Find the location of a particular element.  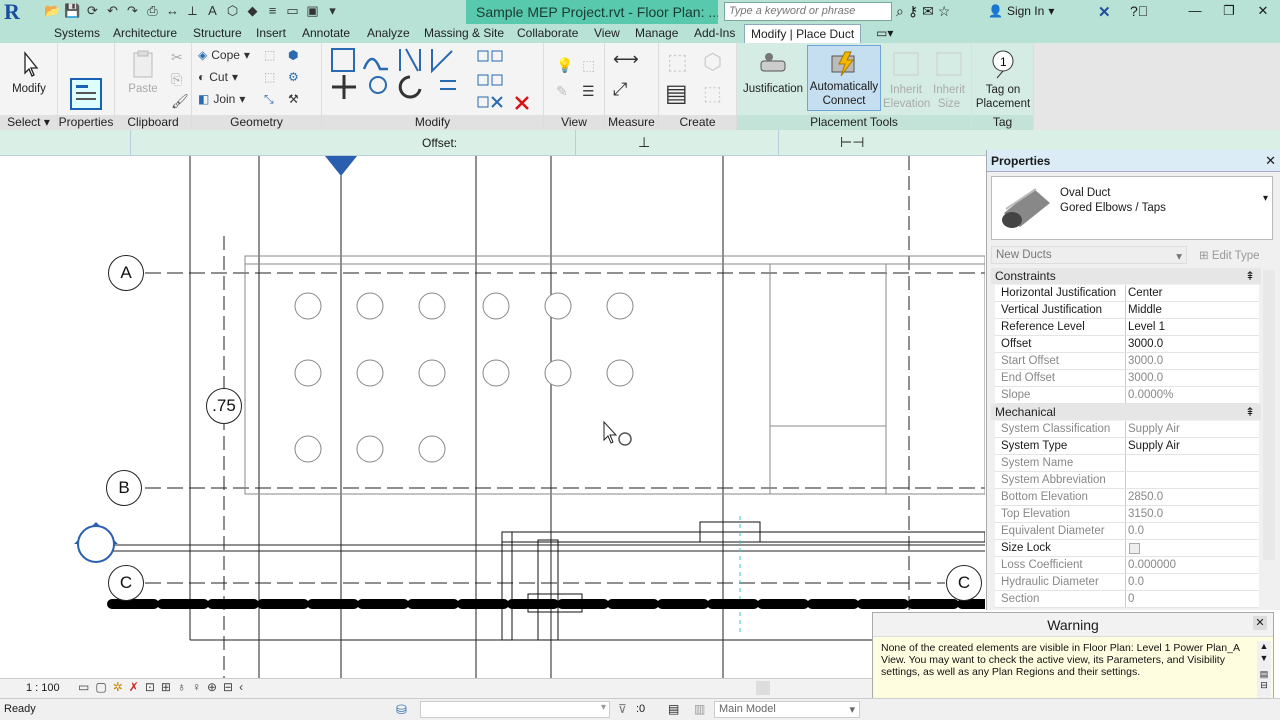

close-icon: ✕ is located at coordinates (1263, 11).